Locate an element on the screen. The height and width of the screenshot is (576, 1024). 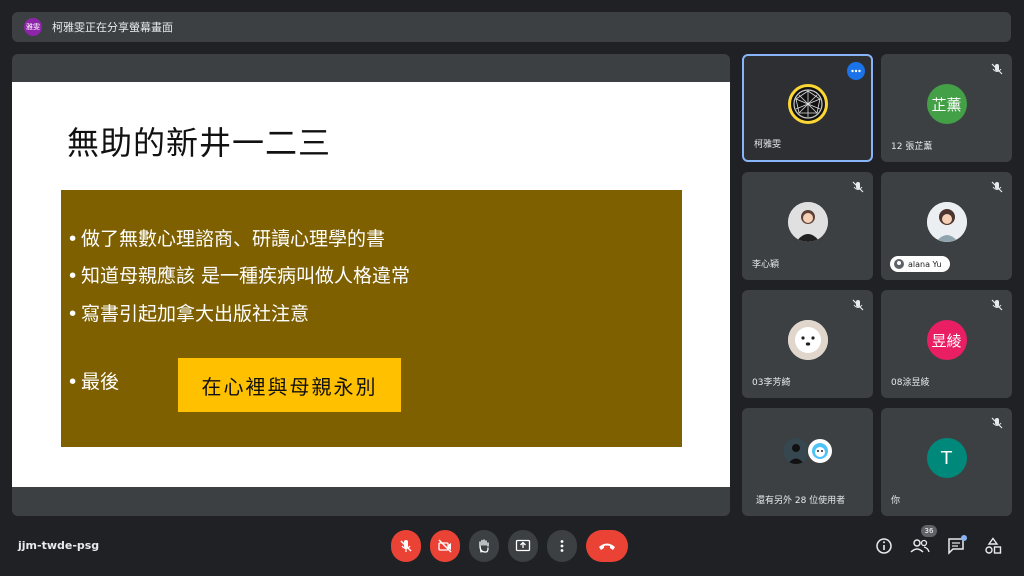
more-options-icon is located at coordinates (562, 546).